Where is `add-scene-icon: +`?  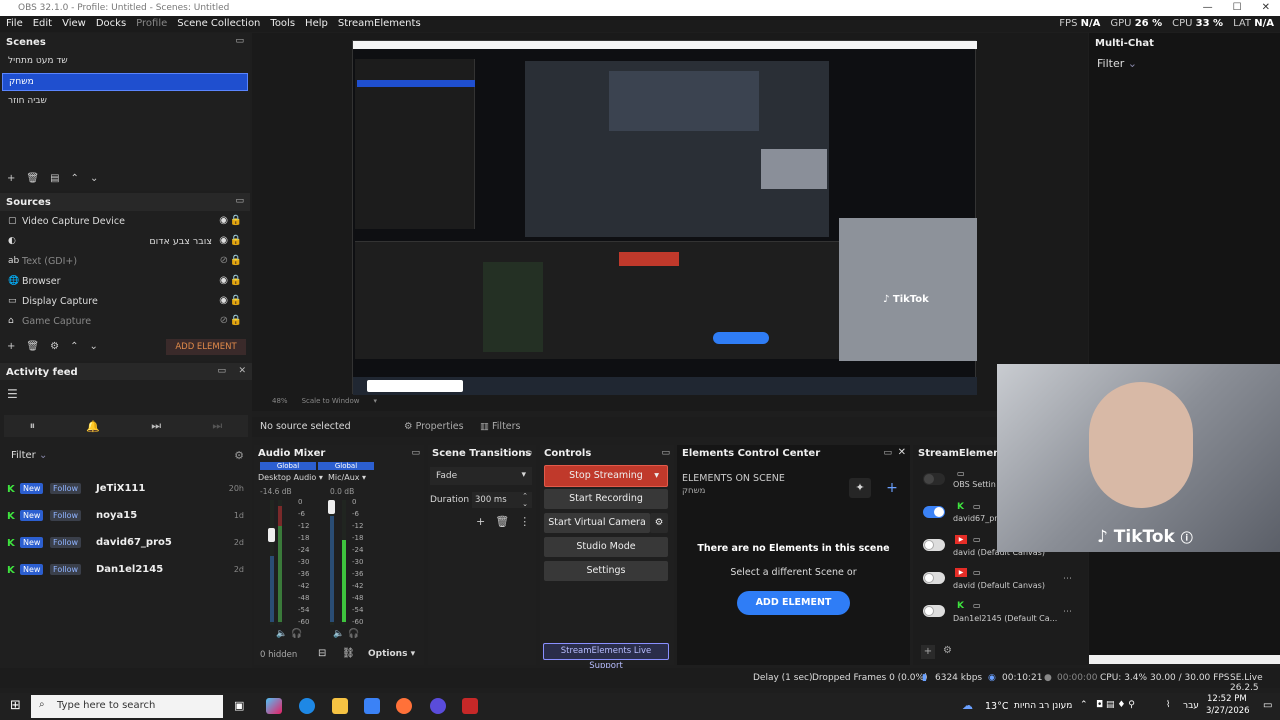 add-scene-icon: + is located at coordinates (11, 178).